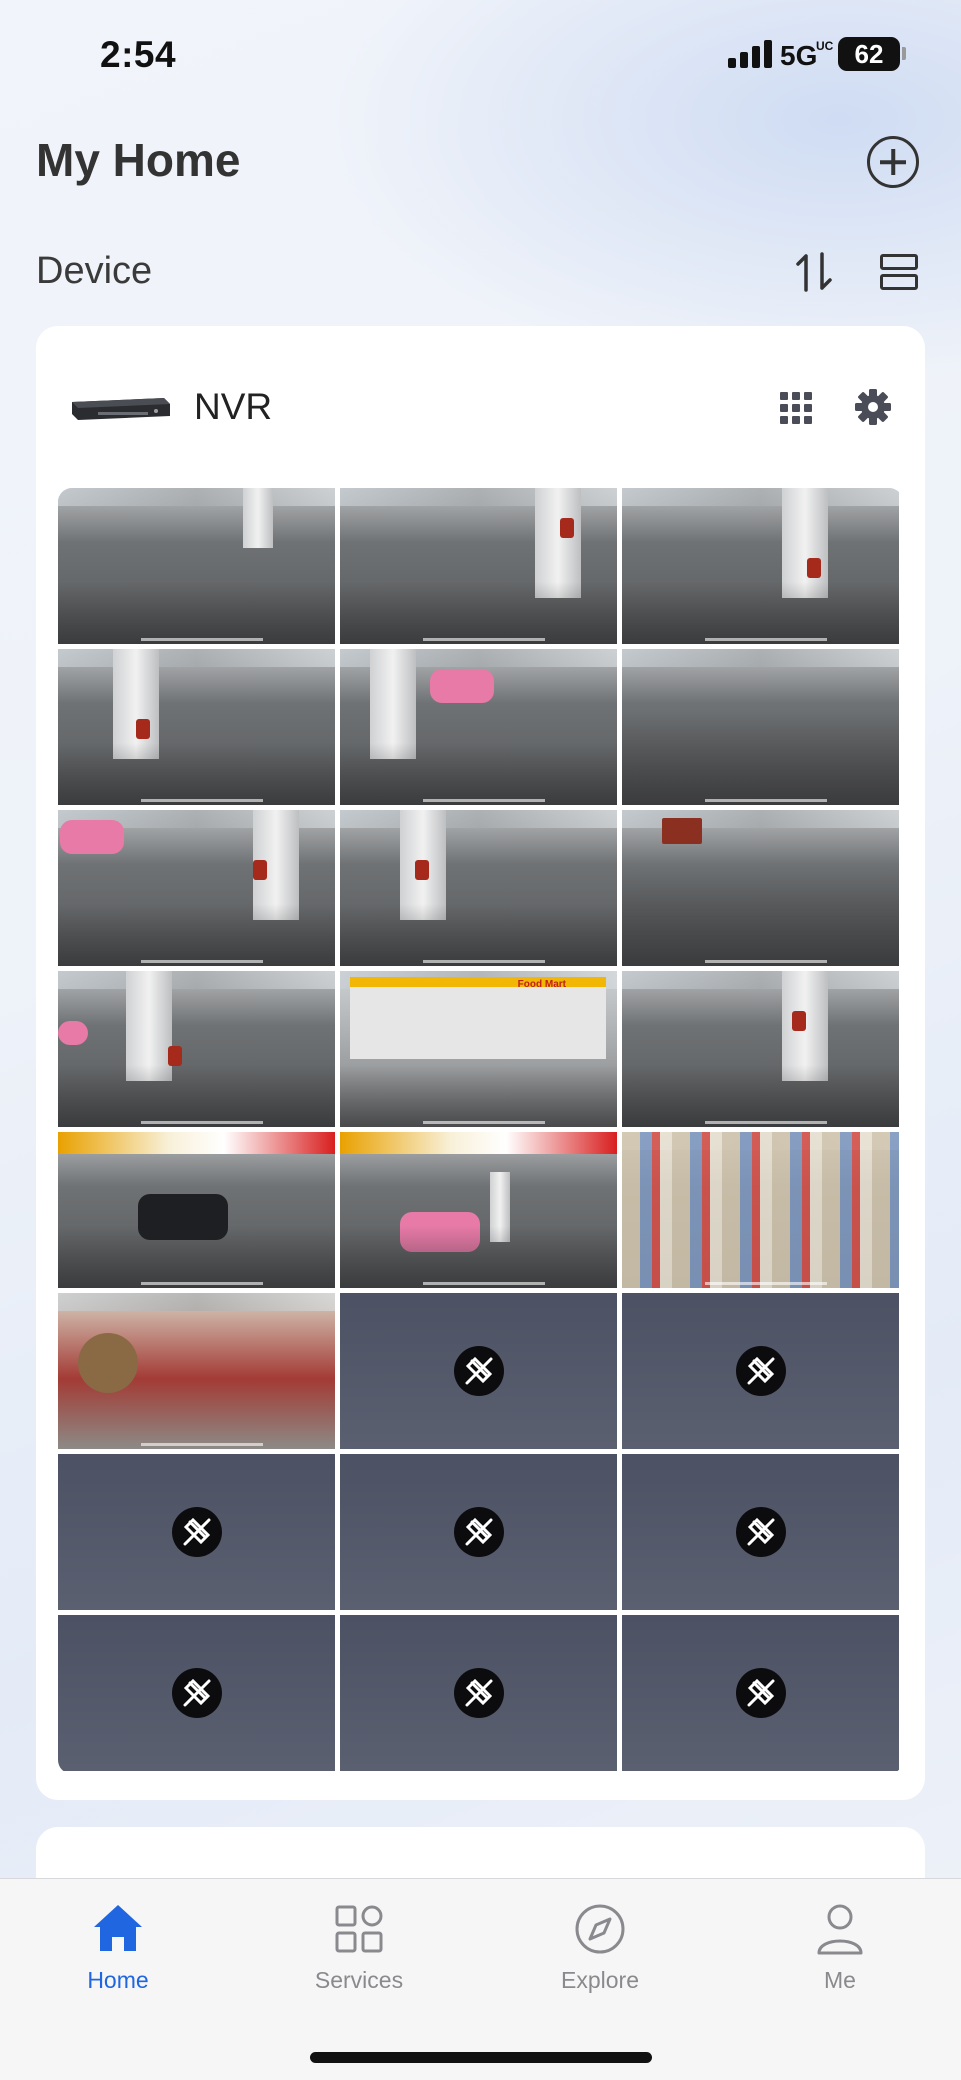 This screenshot has height=2080, width=961. I want to click on network-type: 5G, so click(799, 55).